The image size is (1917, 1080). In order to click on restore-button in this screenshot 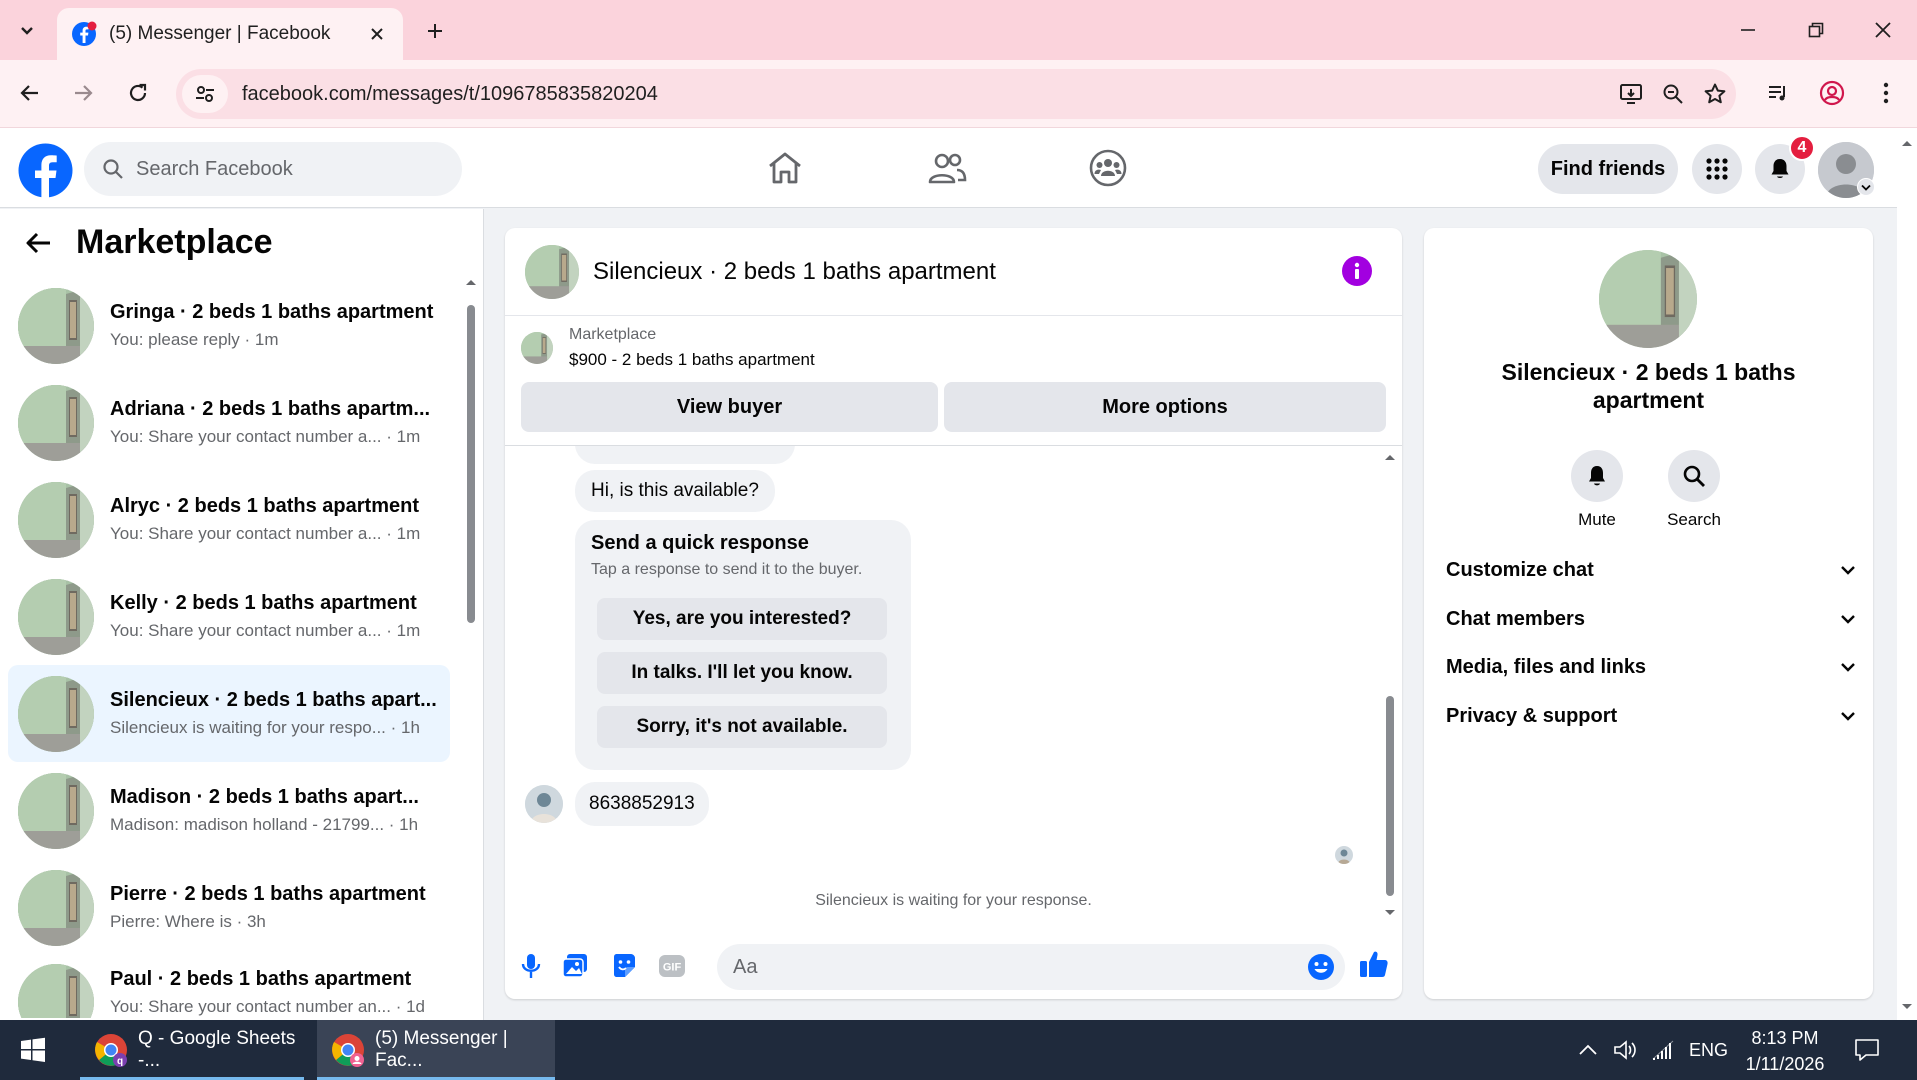, I will do `click(1816, 30)`.